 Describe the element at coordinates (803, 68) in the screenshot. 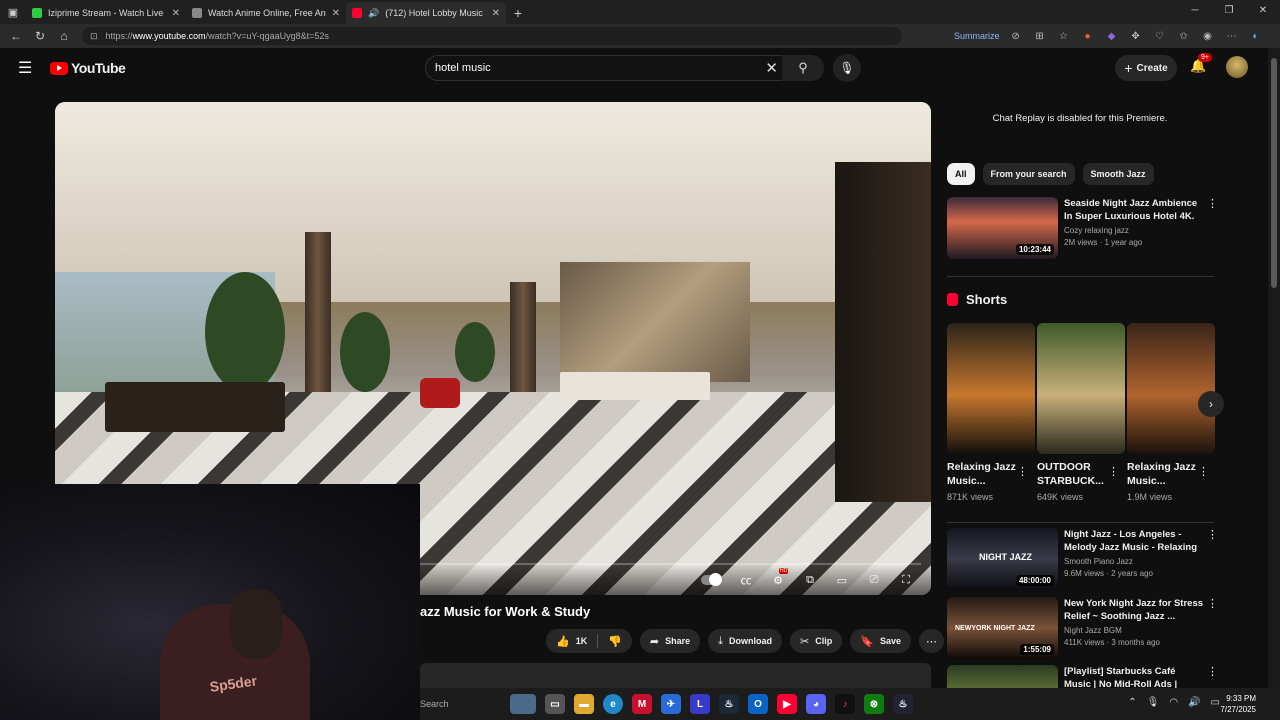

I see `search-button: ⚲` at that location.